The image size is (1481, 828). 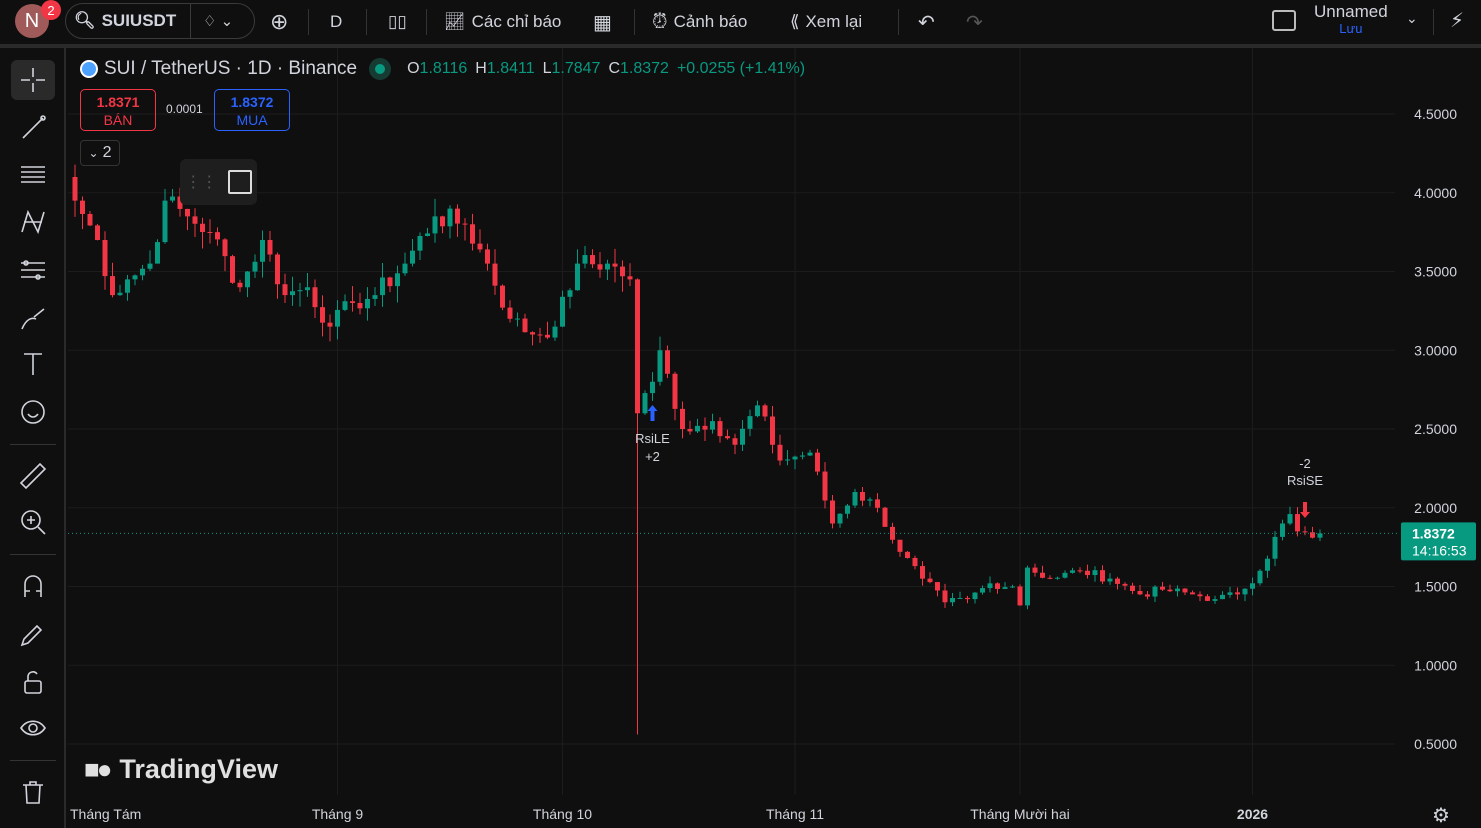 I want to click on chart-type-button: ▯▯, so click(x=397, y=22).